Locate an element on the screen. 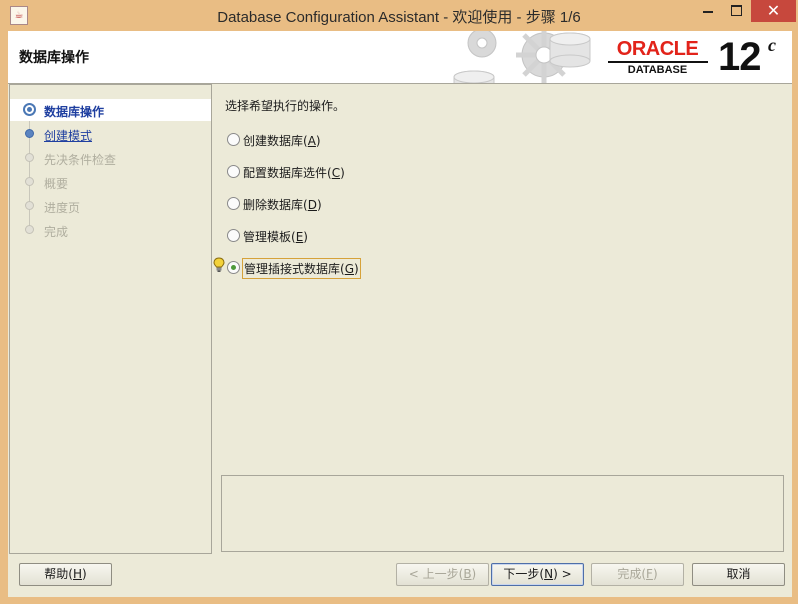  minimize-button is located at coordinates (707, 11).